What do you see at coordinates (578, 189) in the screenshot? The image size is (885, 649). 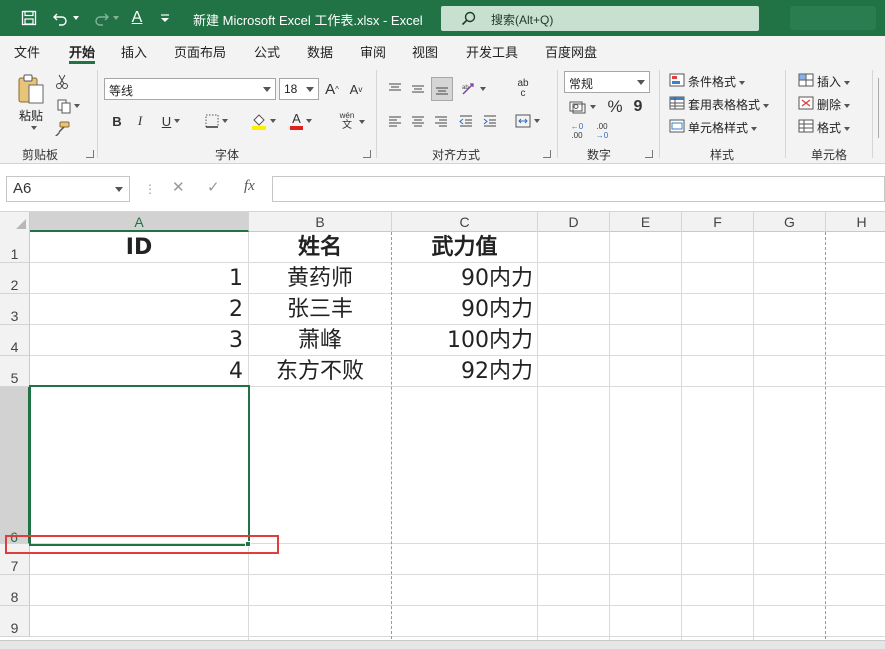 I see `formula-input` at bounding box center [578, 189].